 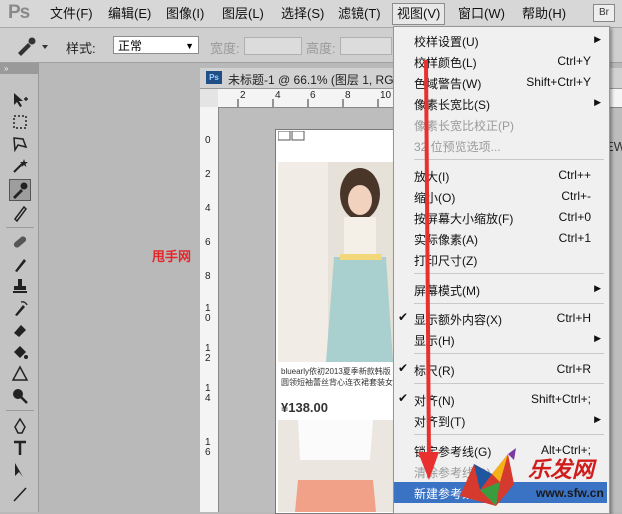 I want to click on annotation-arrow, so click(x=428, y=270).